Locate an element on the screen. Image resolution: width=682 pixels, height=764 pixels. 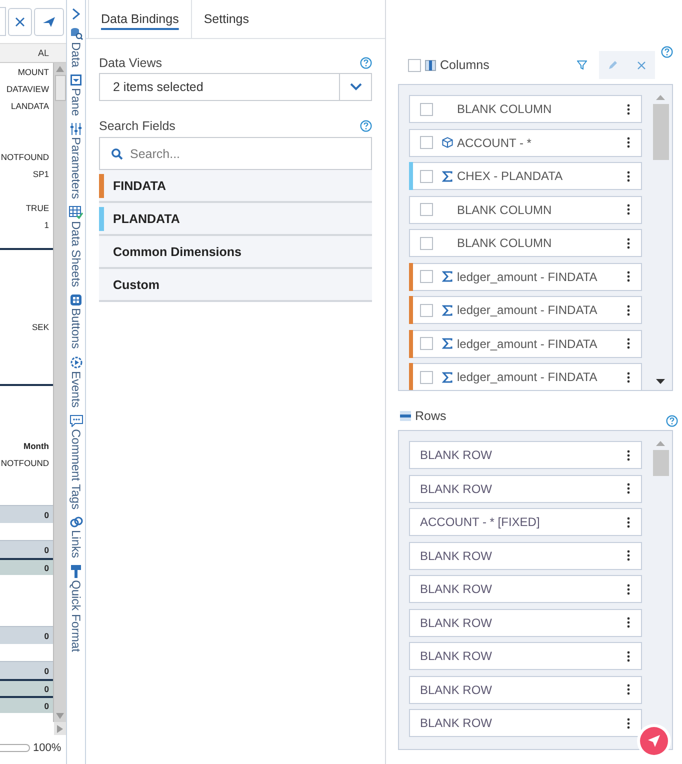
table-cell: NOTFOUND is located at coordinates (24, 463).